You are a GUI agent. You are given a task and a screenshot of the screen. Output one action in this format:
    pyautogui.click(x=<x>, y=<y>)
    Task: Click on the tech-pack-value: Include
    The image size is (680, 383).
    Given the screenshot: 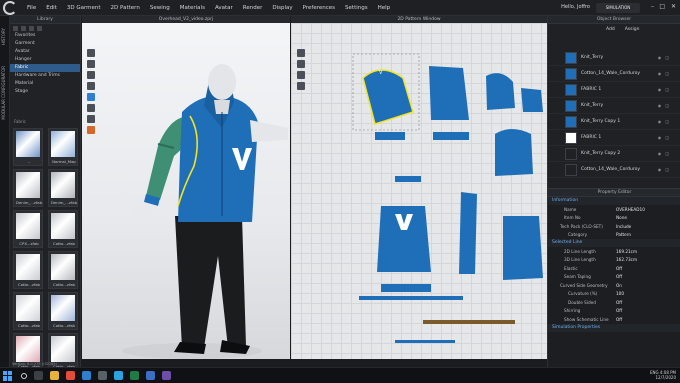 What is the action you would take?
    pyautogui.click(x=623, y=226)
    